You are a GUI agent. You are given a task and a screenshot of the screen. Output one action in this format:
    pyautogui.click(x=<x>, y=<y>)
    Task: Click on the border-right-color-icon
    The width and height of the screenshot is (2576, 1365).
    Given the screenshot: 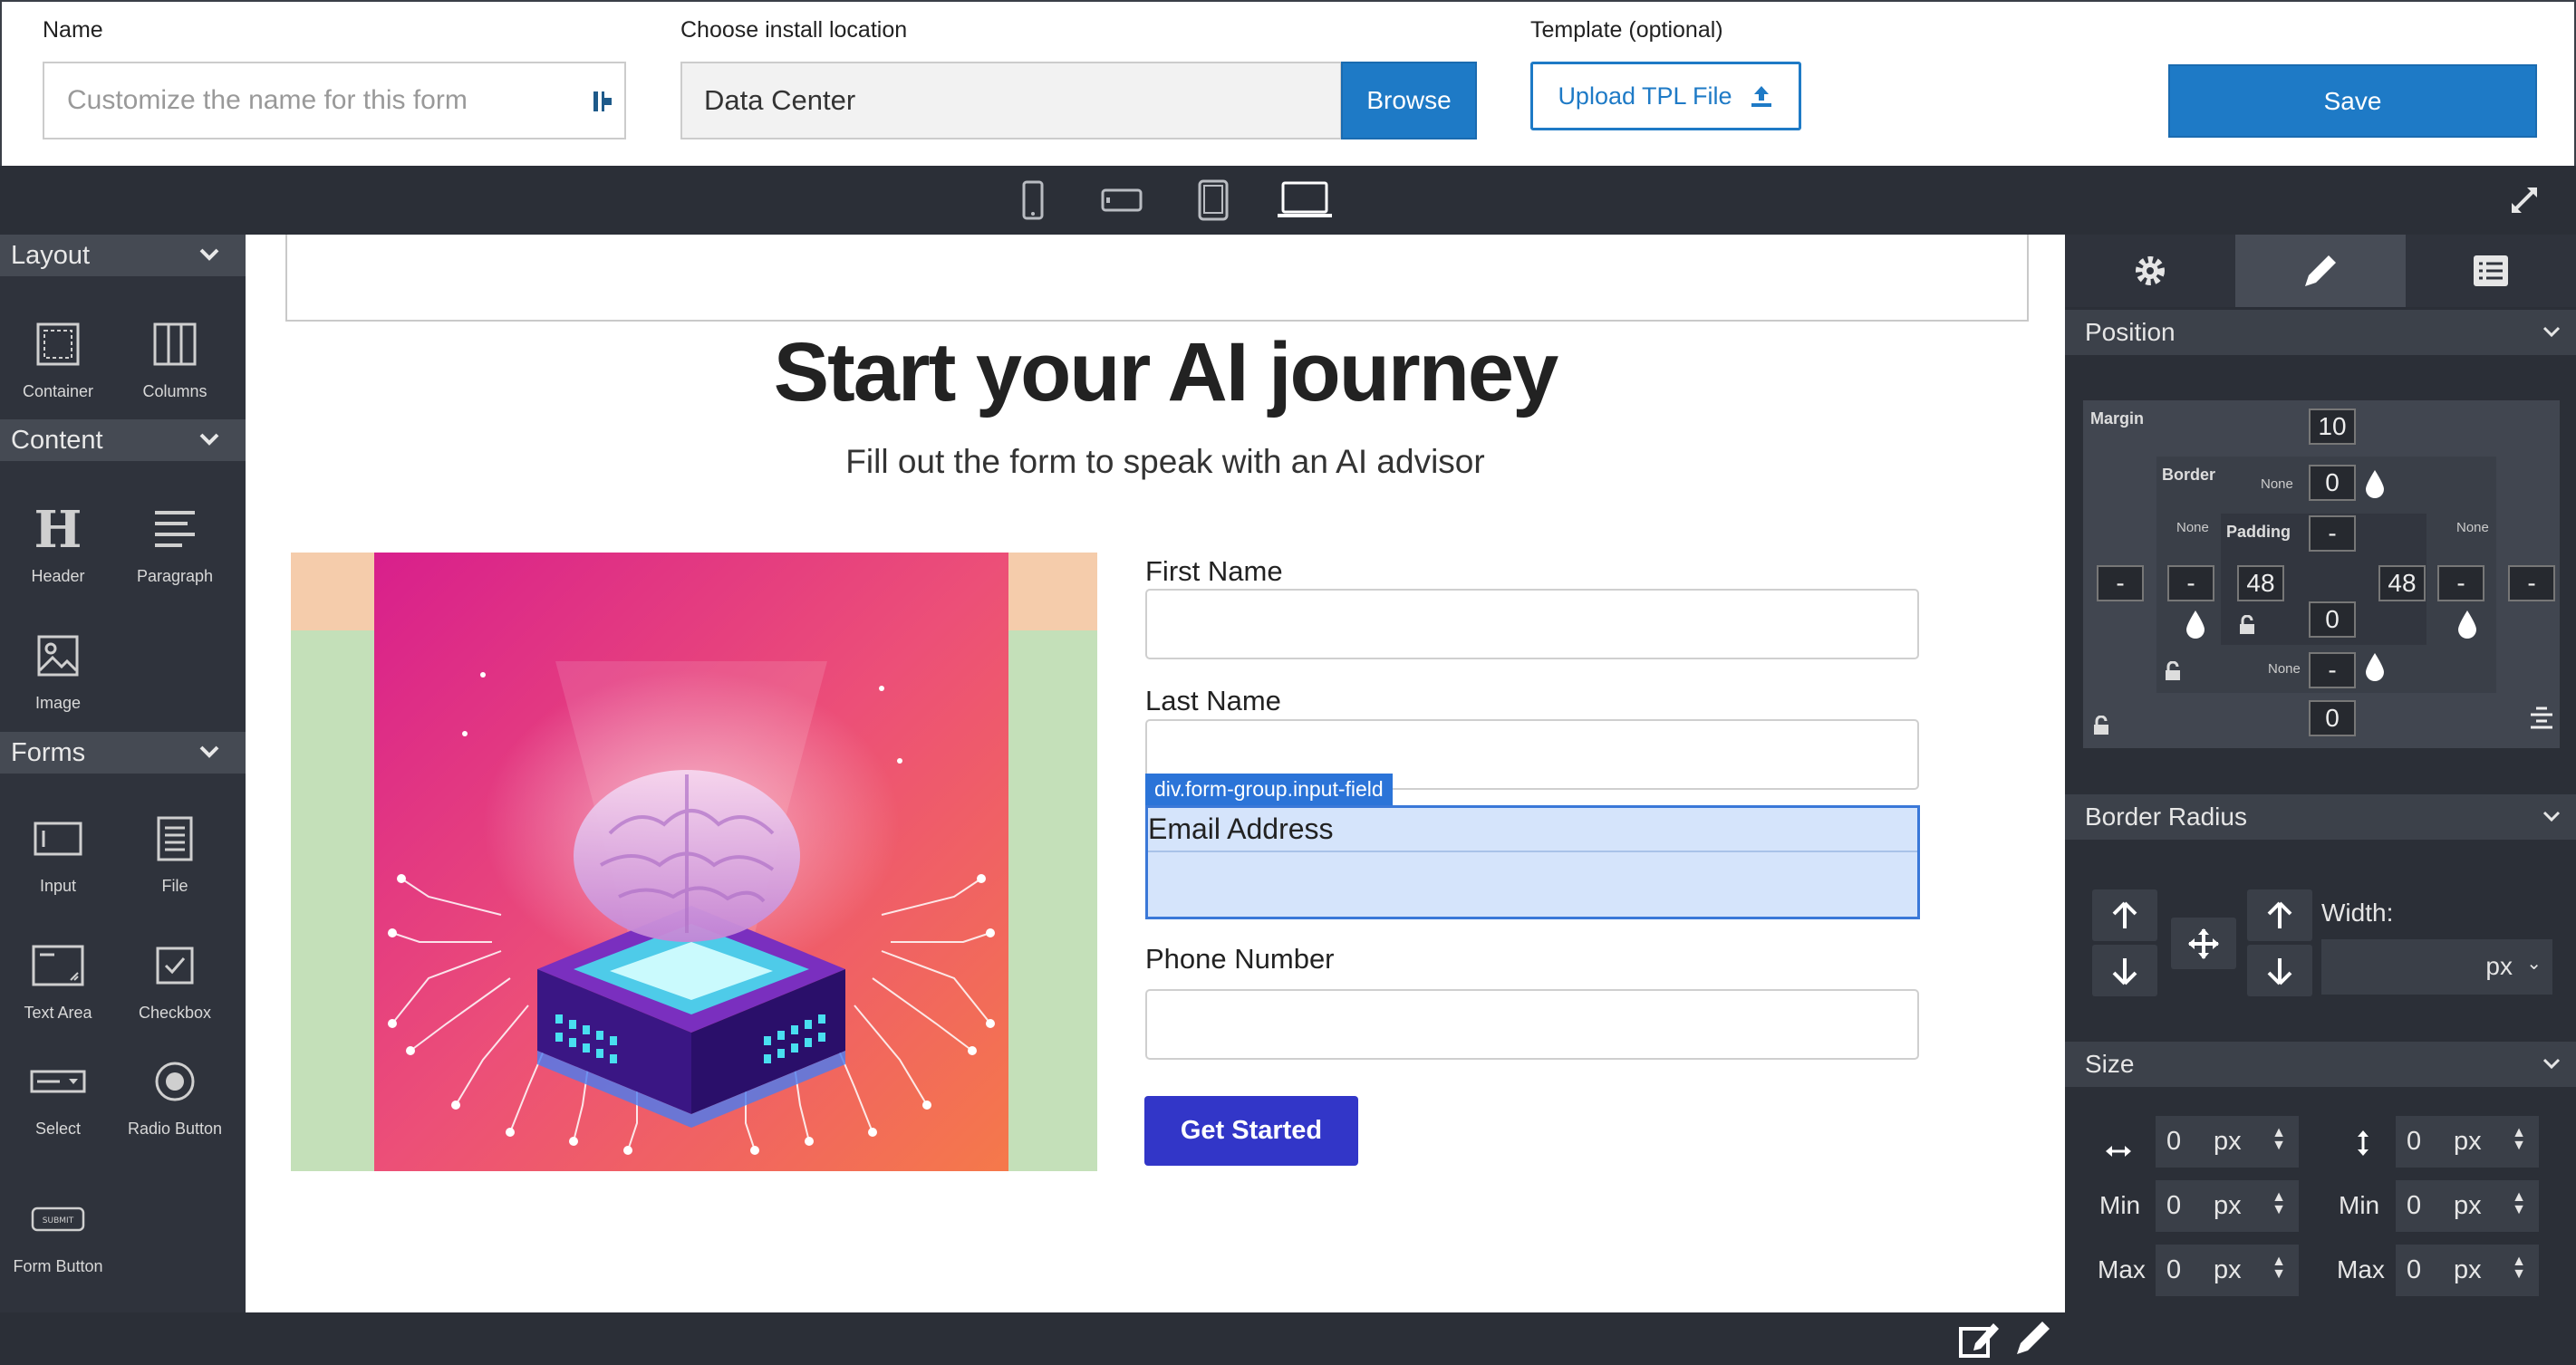 What is the action you would take?
    pyautogui.click(x=2467, y=624)
    